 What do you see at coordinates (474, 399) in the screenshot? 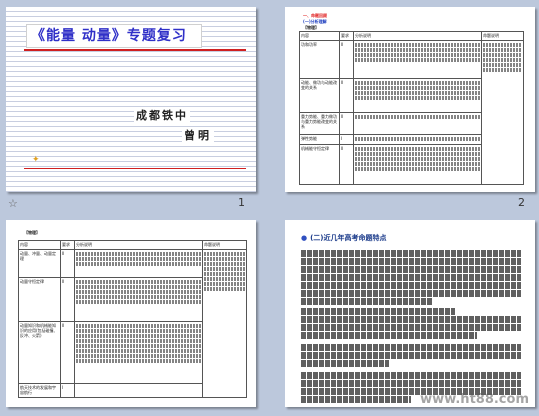
I see `watermark: www.ht88.com` at bounding box center [474, 399].